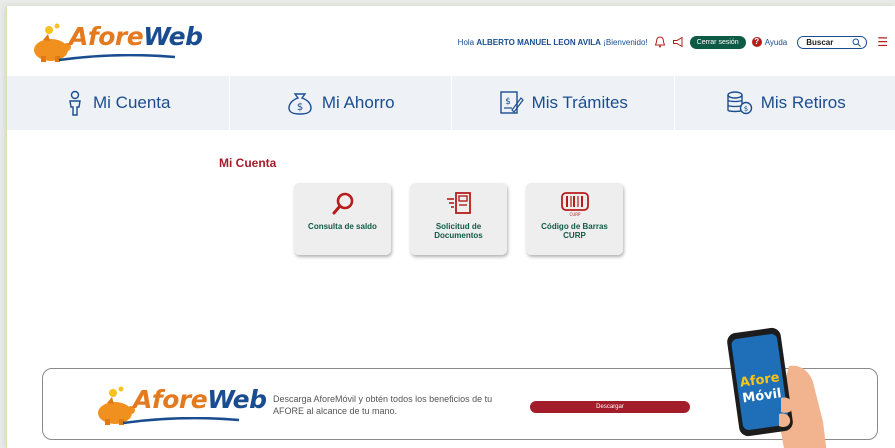  What do you see at coordinates (358, 102) in the screenshot?
I see `nav-label-mi-ahorro: Mi Ahorro` at bounding box center [358, 102].